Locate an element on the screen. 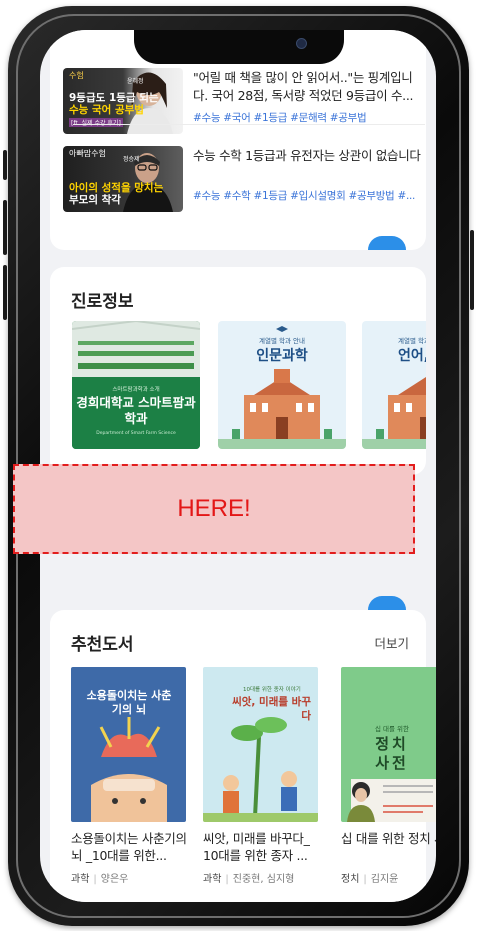 The width and height of the screenshot is (477, 931). section-title: 추천도서 is located at coordinates (102, 645).